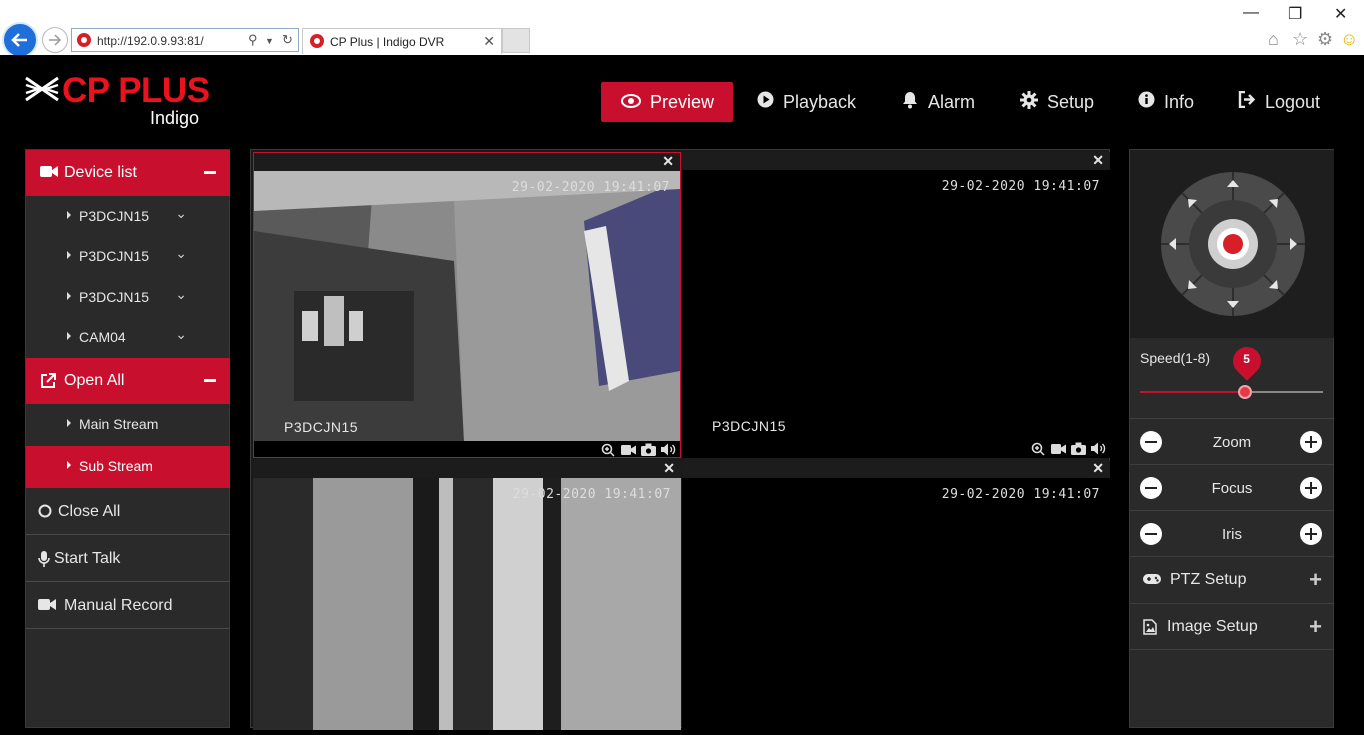 This screenshot has height=735, width=1364. Describe the element at coordinates (1311, 442) in the screenshot. I see `zoom-in-button` at that location.